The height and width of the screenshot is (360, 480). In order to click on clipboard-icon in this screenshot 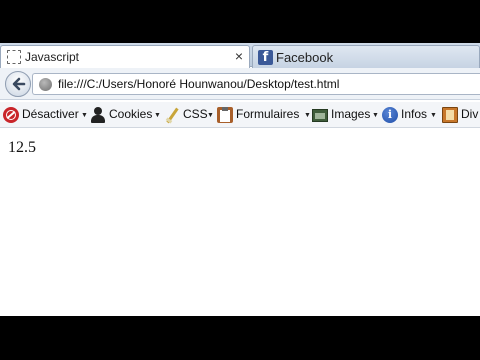, I will do `click(225, 115)`.